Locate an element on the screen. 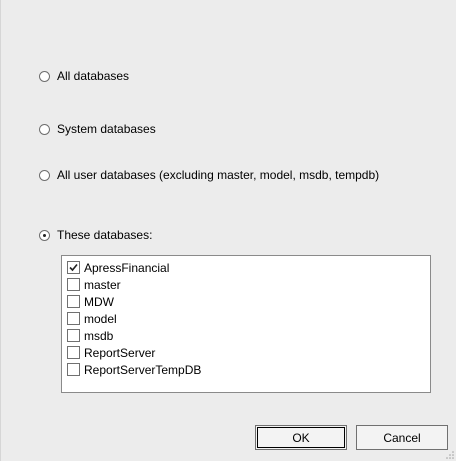 The width and height of the screenshot is (456, 461). resize-grip-icon is located at coordinates (450, 455).